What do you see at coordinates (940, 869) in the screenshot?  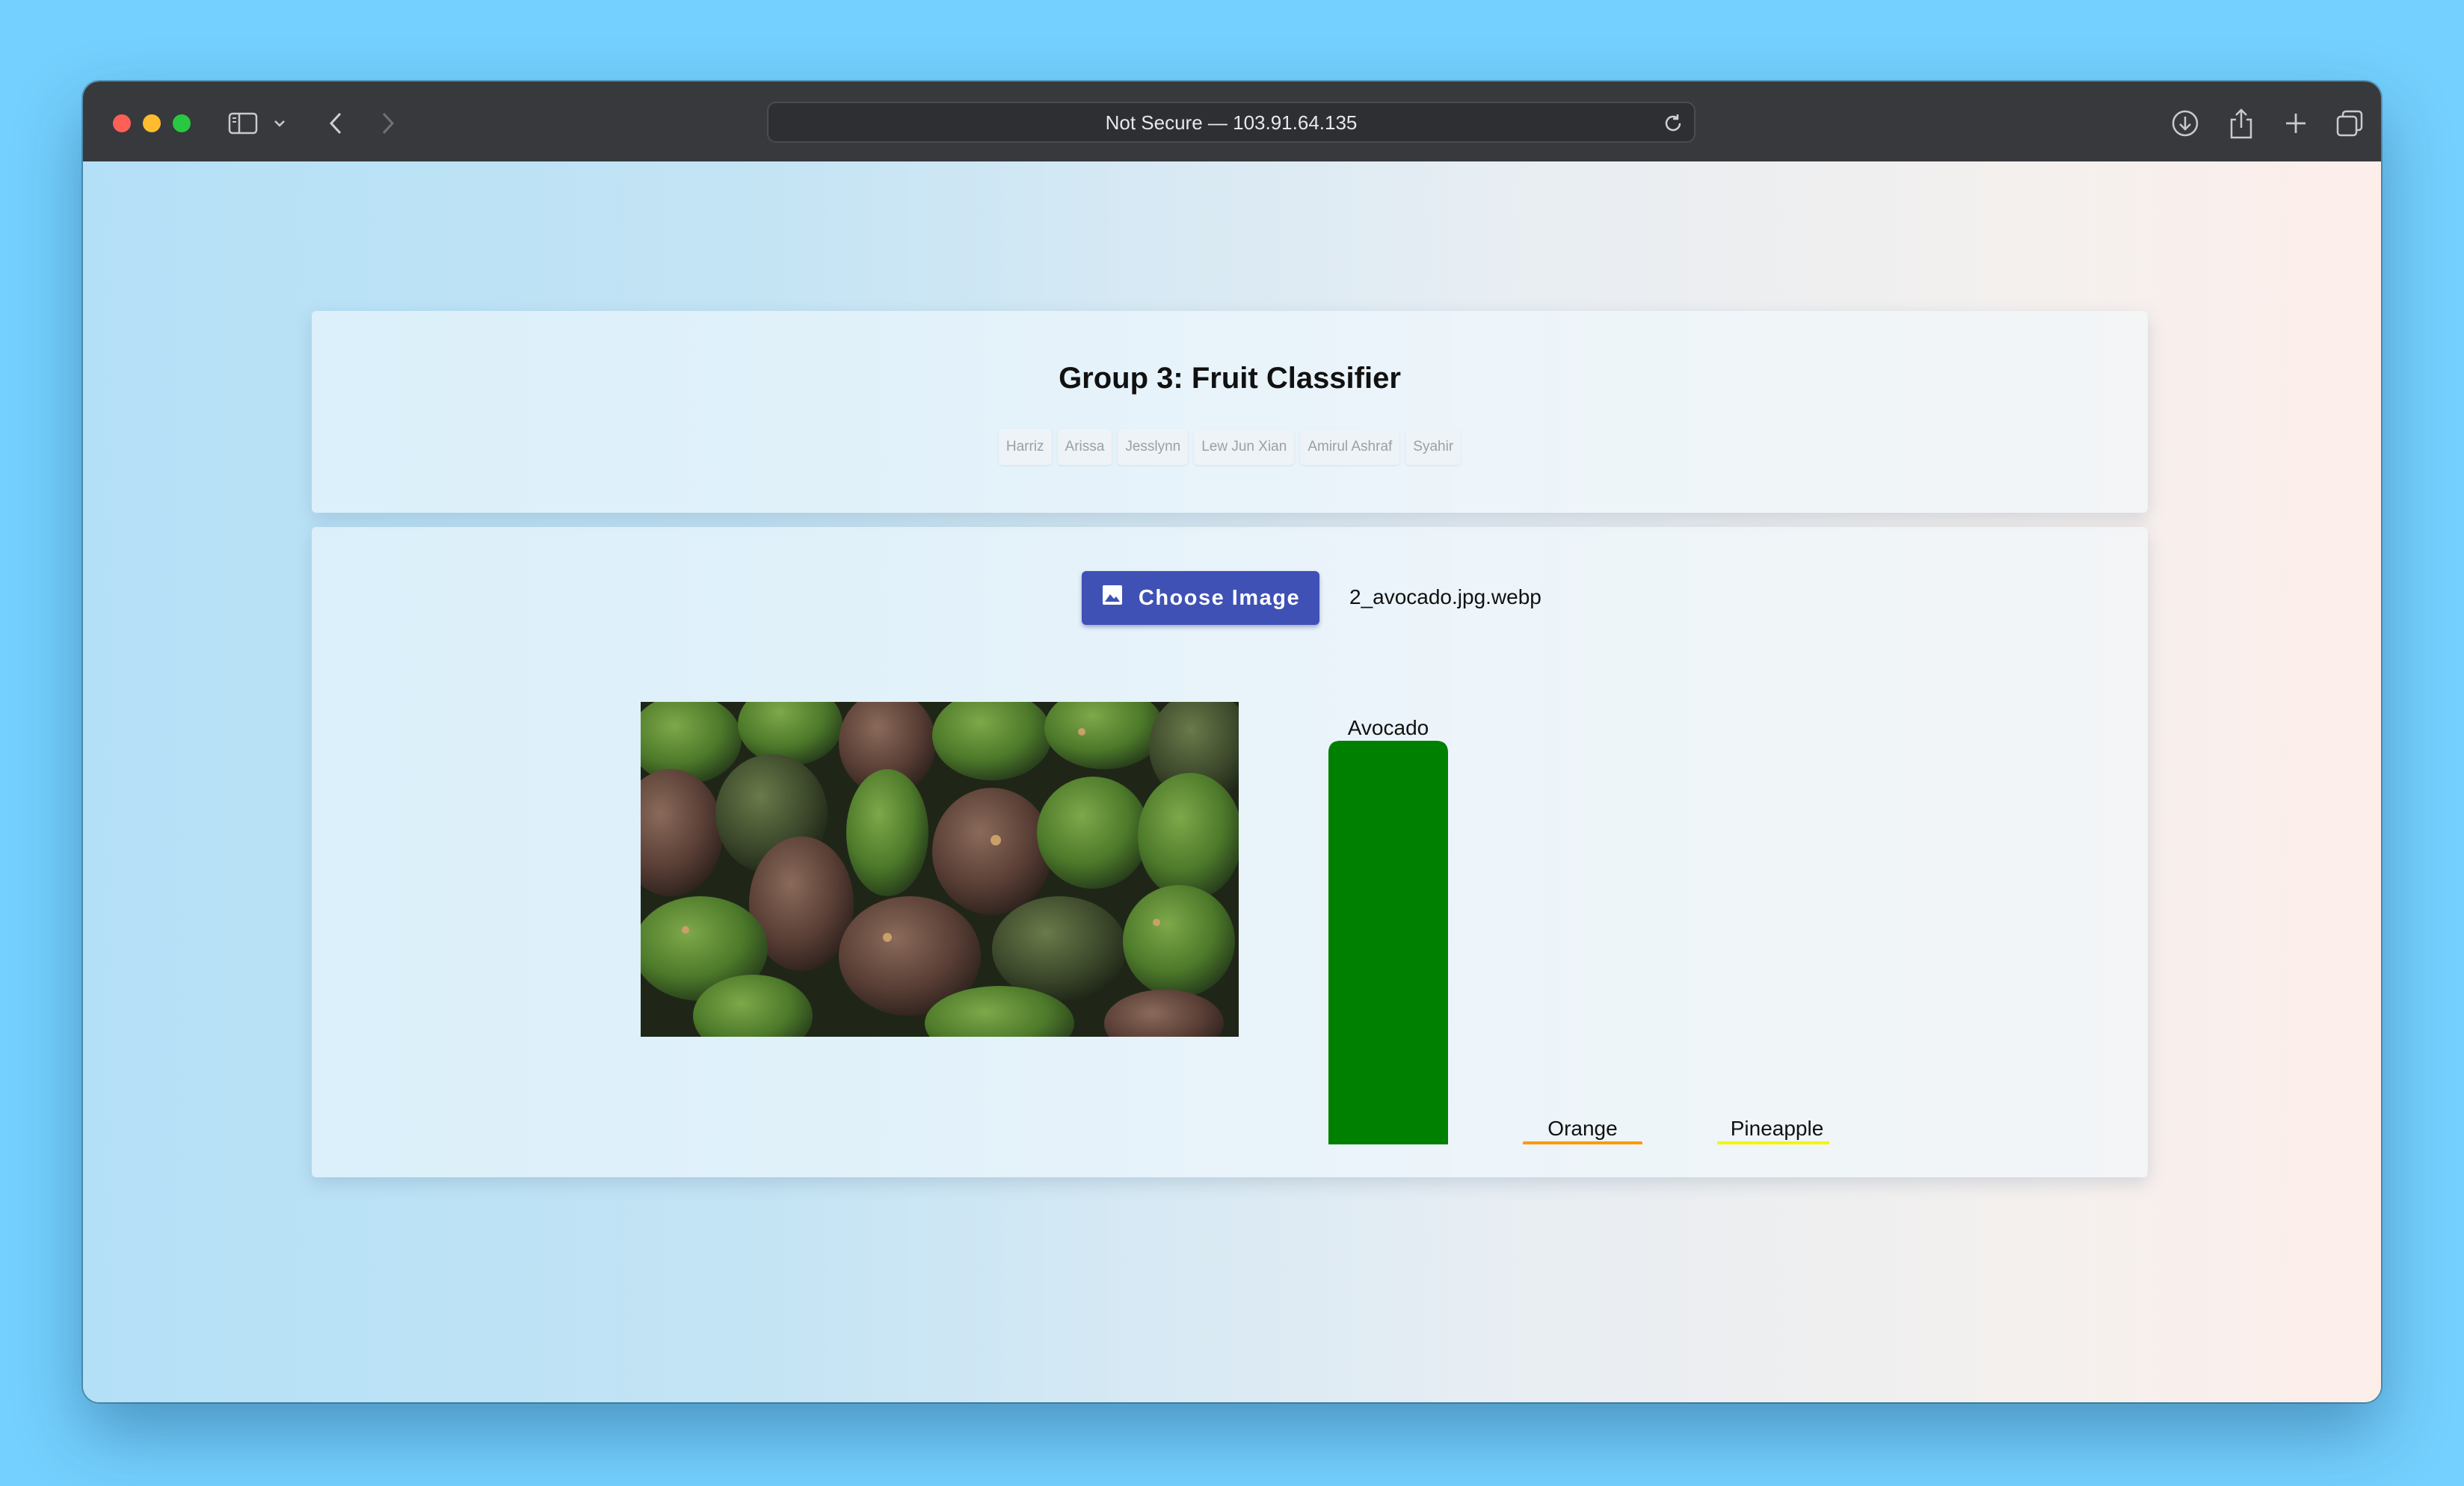 I see `uploaded-image` at bounding box center [940, 869].